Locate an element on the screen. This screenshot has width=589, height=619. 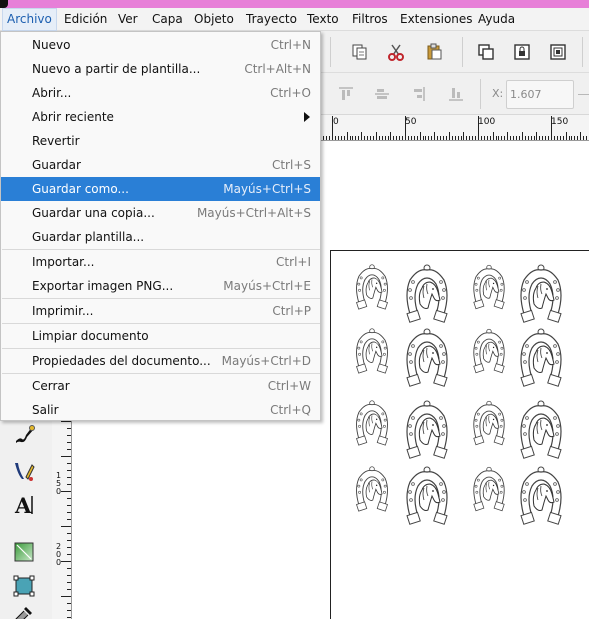
vertical-ruler: 1 5 0 2 0 0 is located at coordinates (62, 520).